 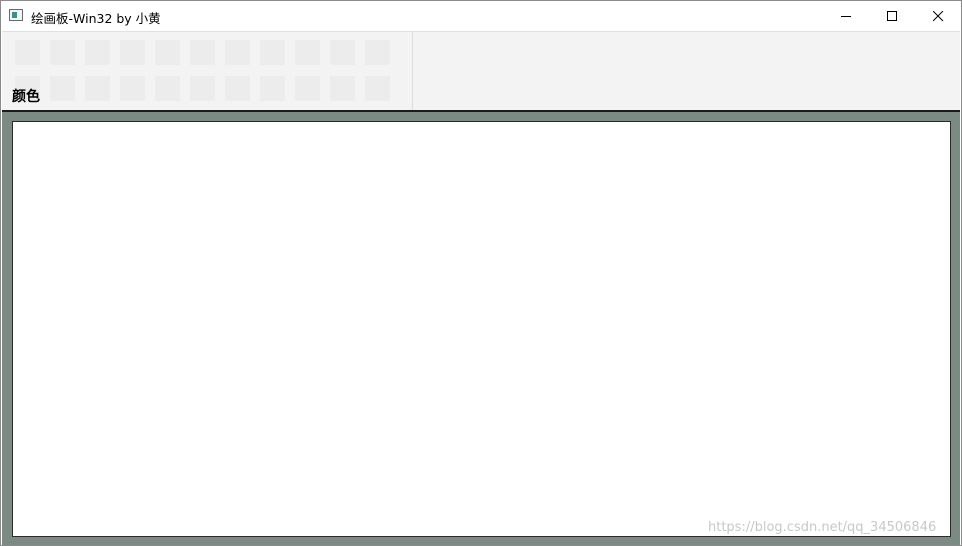 I want to click on minimize-icon, so click(x=846, y=16).